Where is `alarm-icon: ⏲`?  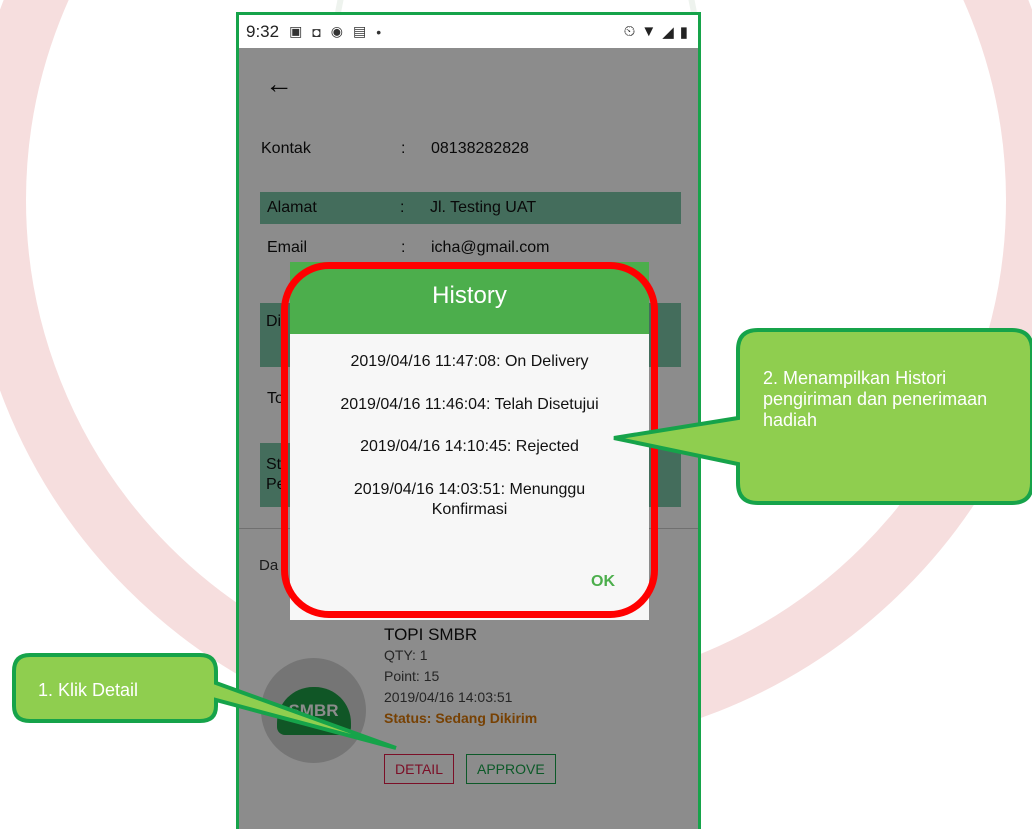
alarm-icon: ⏲ is located at coordinates (629, 31).